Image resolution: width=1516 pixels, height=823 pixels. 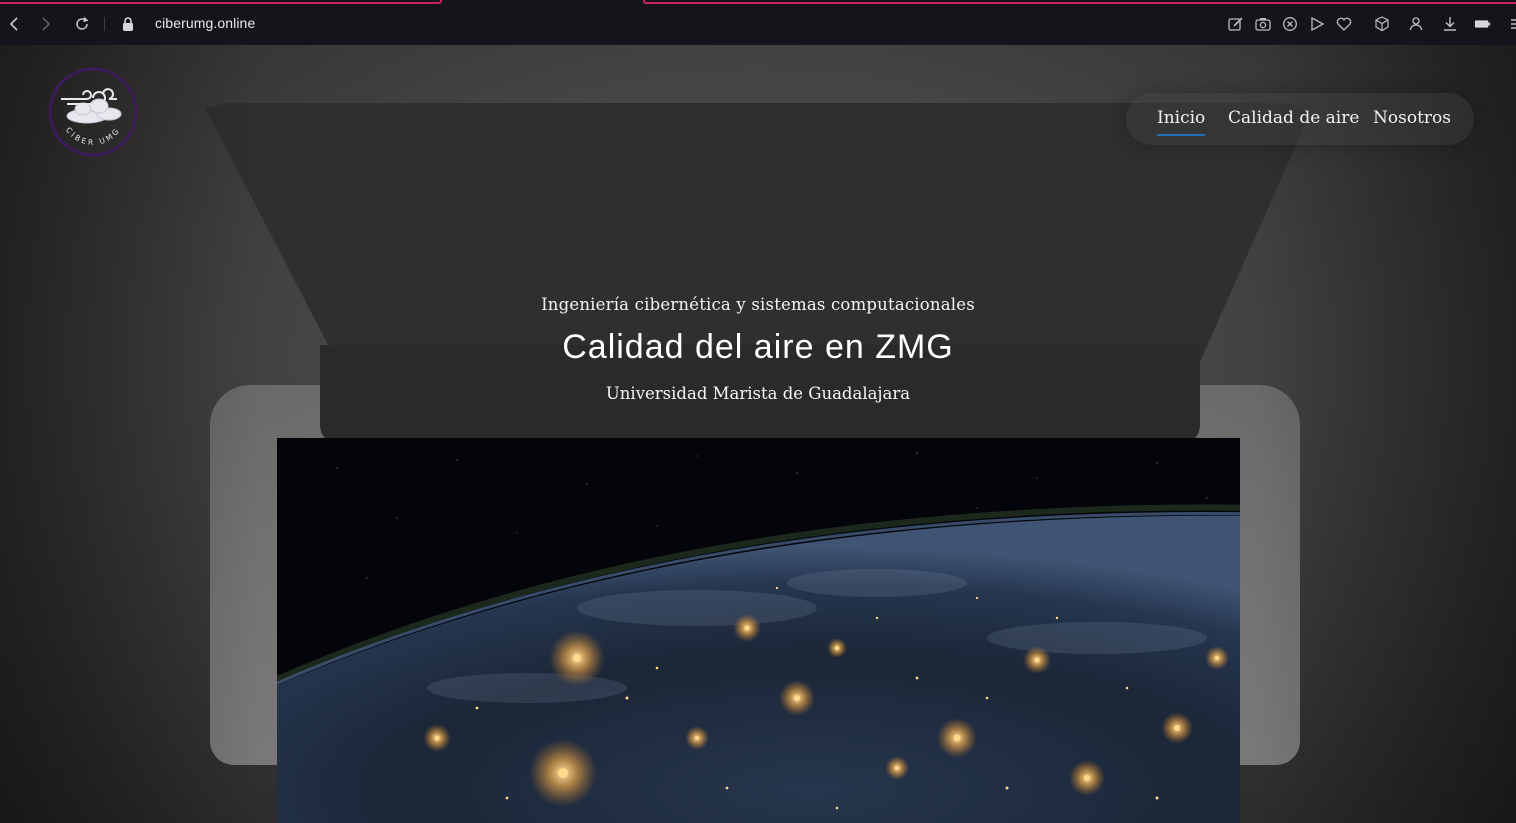 What do you see at coordinates (14, 24) in the screenshot?
I see `back-icon` at bounding box center [14, 24].